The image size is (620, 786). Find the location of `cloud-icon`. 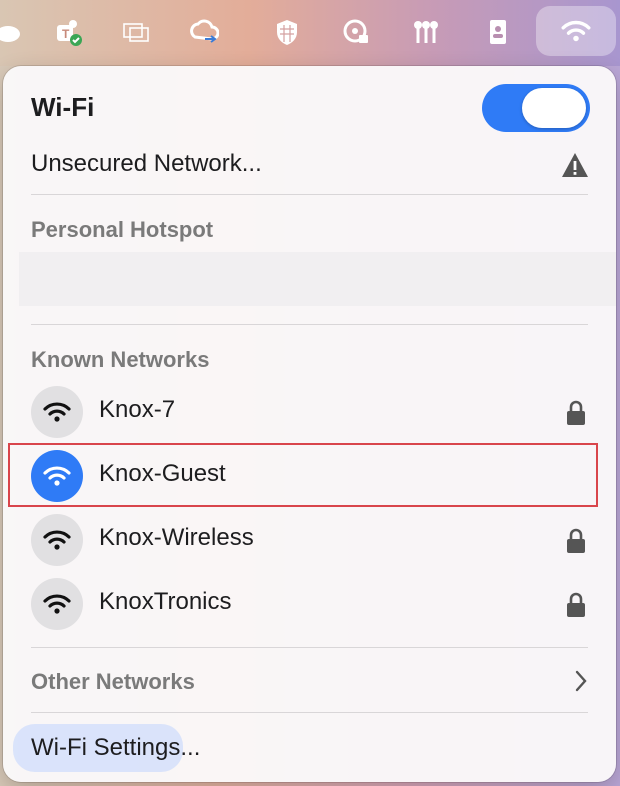

cloud-icon is located at coordinates (15, 32).